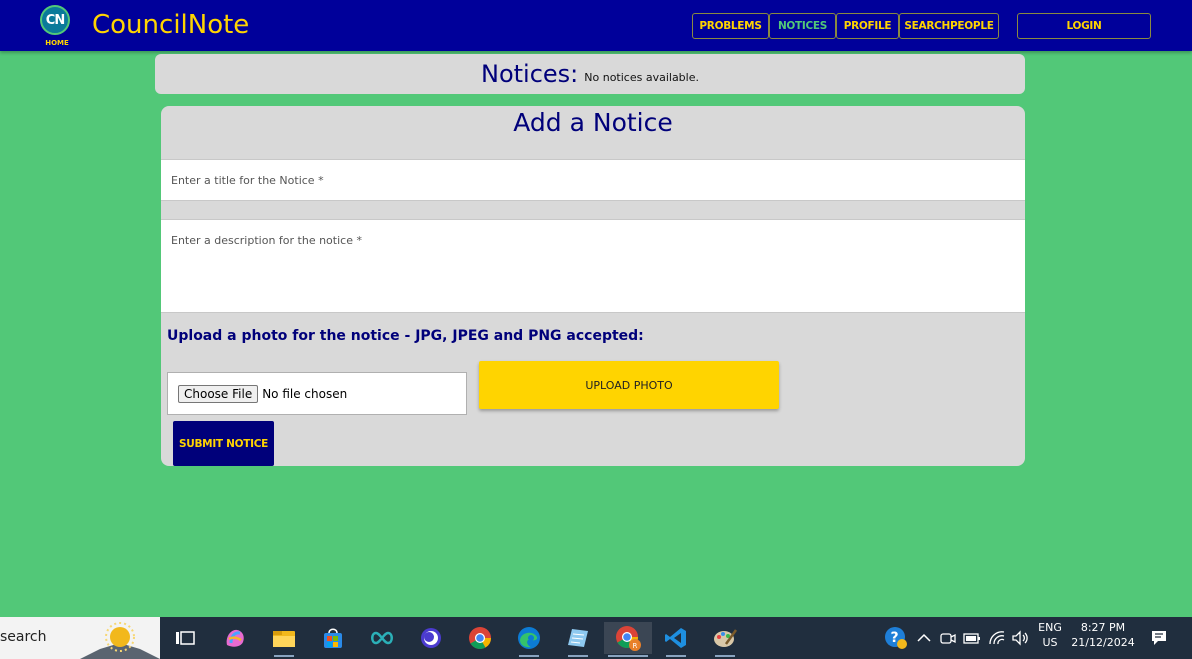  I want to click on wifi-icon, so click(997, 638).